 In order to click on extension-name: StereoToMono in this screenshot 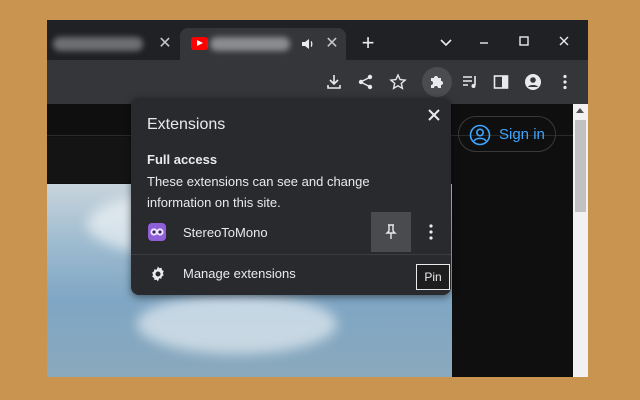, I will do `click(225, 232)`.